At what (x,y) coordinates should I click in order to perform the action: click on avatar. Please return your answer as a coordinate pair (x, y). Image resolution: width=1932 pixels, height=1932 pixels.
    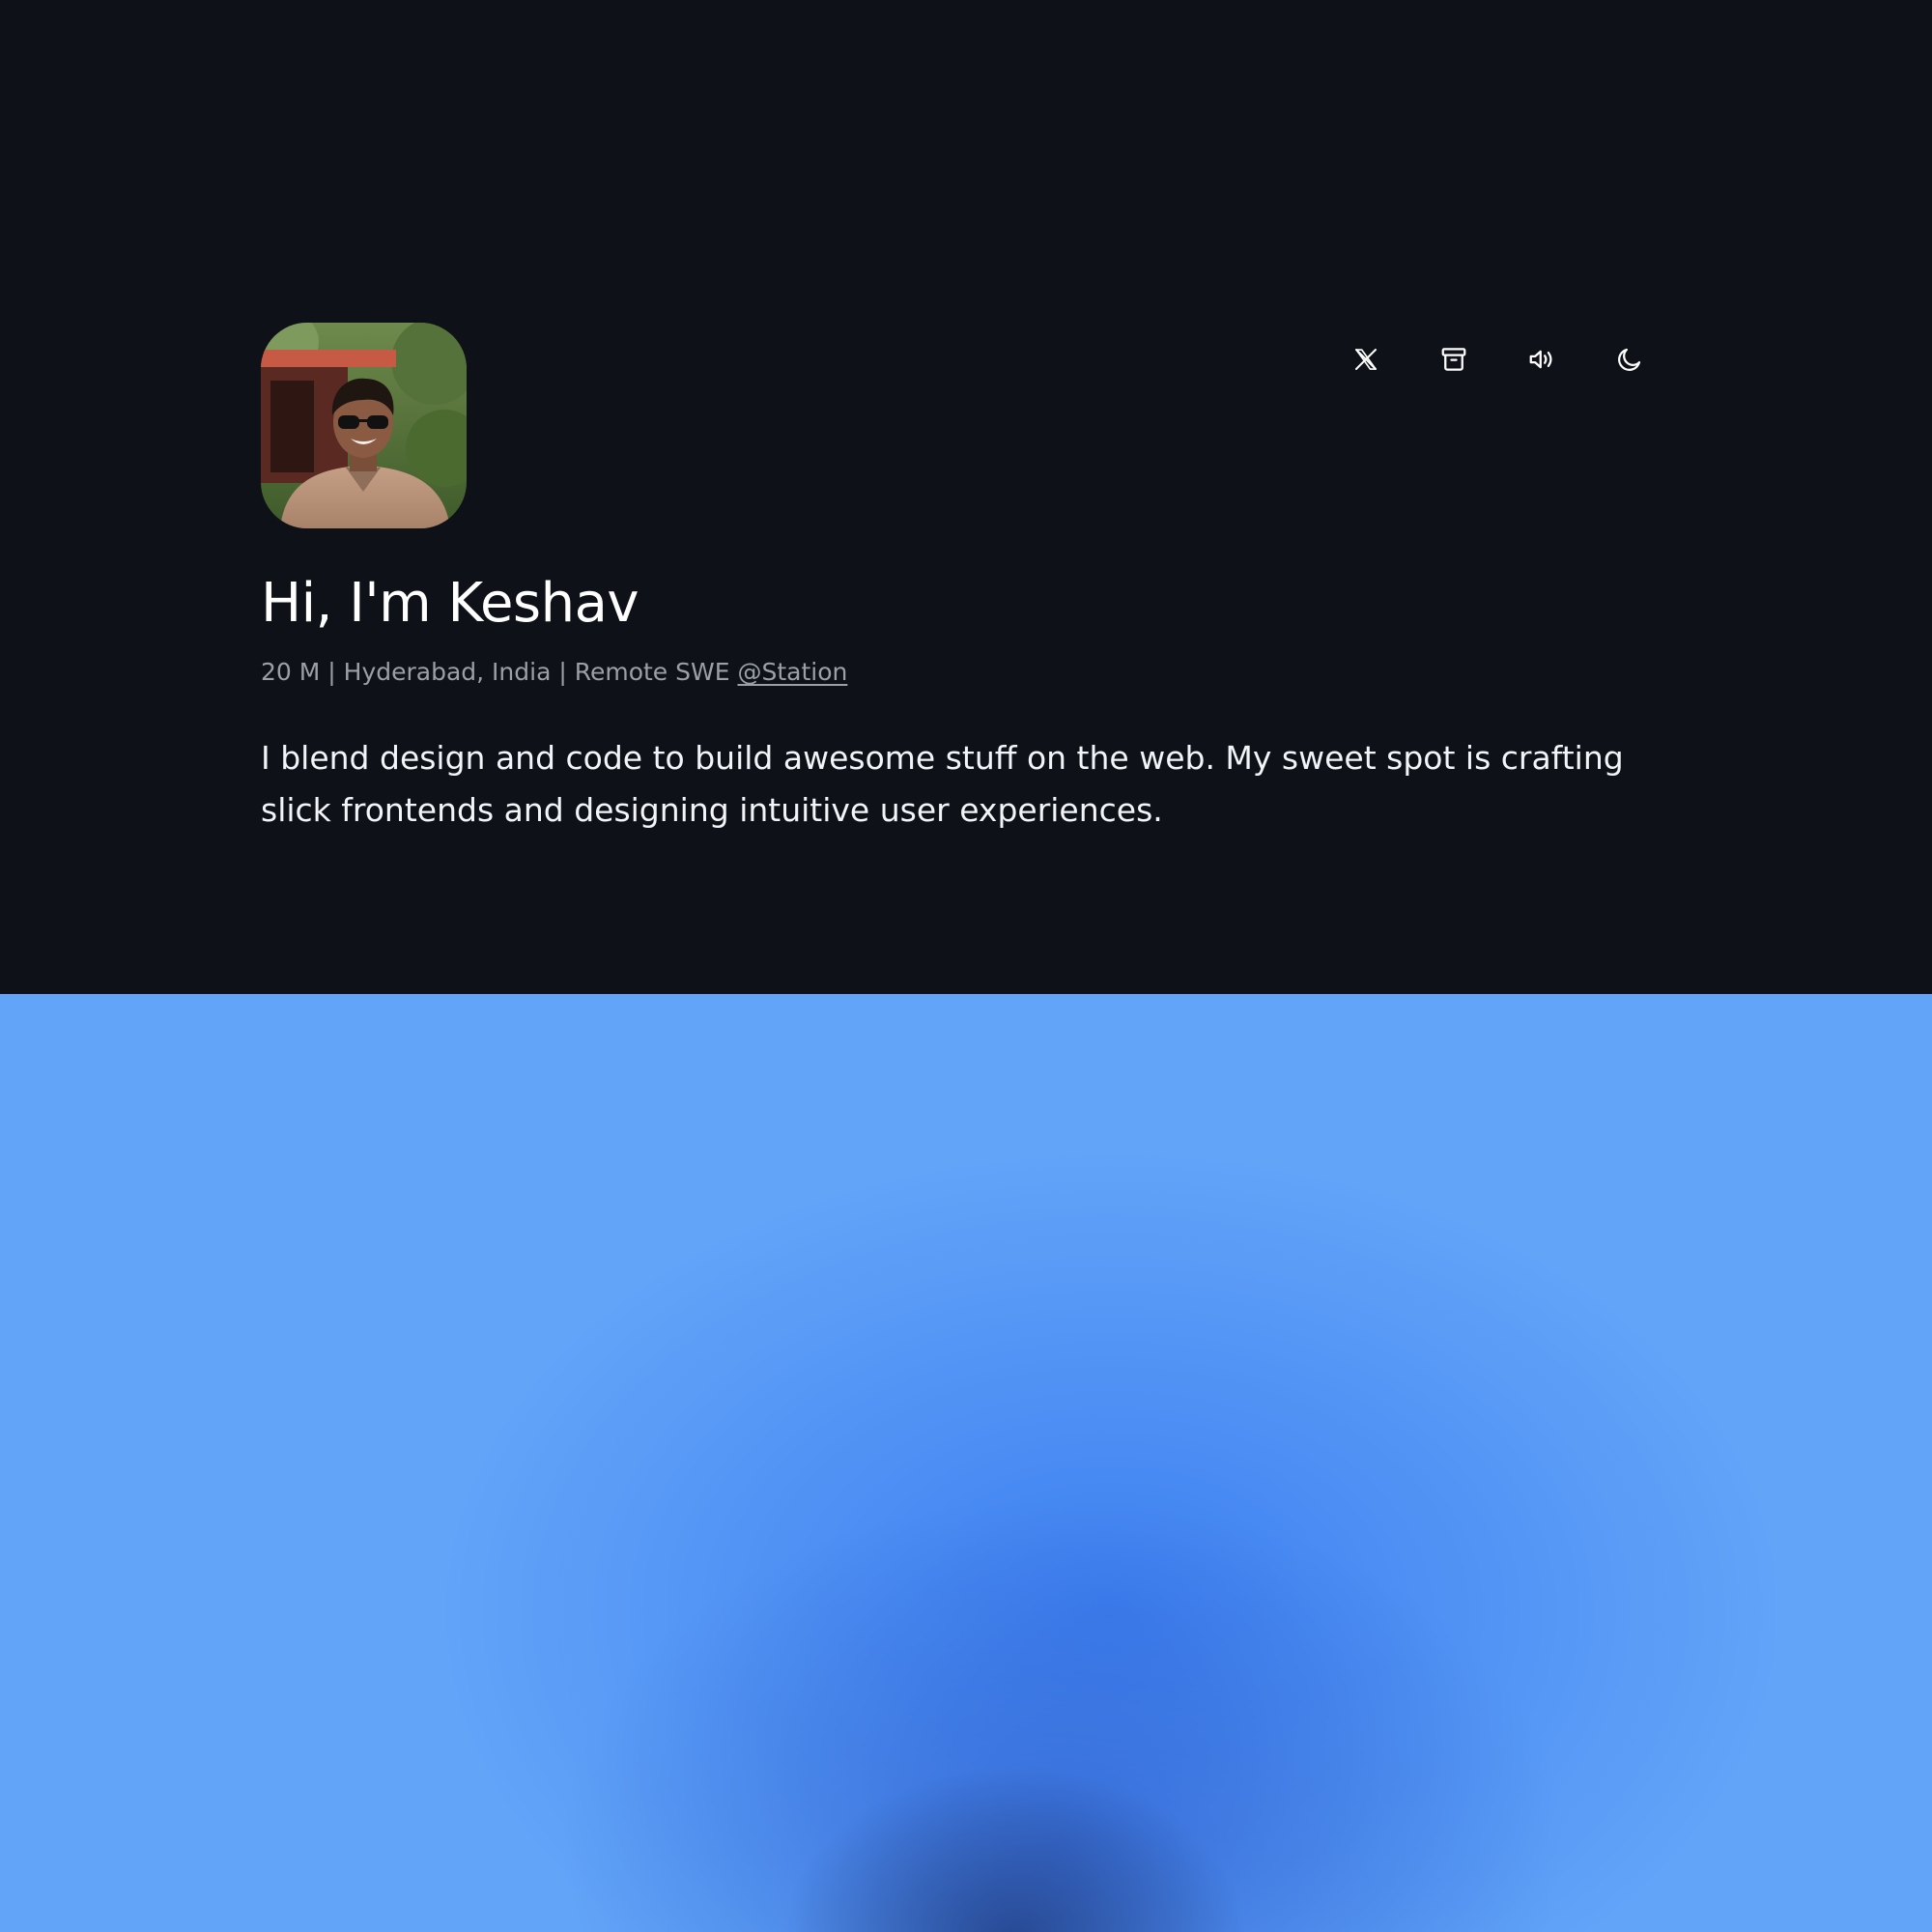
    Looking at the image, I should click on (364, 425).